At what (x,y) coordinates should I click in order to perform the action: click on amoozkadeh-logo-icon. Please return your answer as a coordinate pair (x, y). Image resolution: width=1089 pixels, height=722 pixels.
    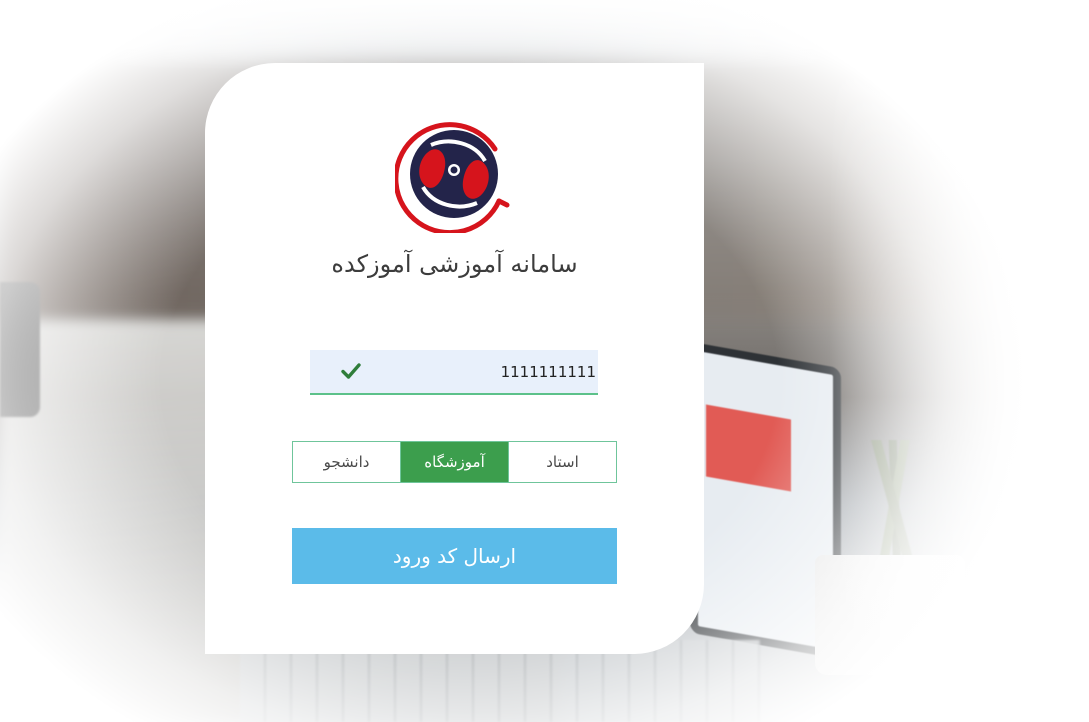
    Looking at the image, I should click on (452, 177).